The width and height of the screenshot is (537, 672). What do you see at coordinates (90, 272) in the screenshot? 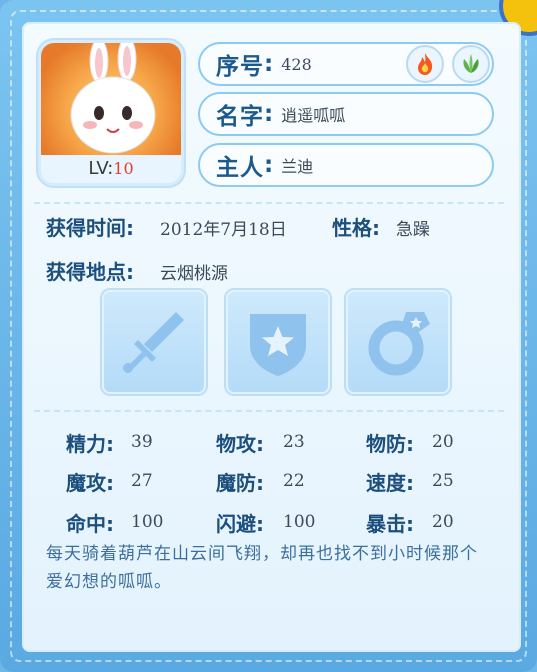
I see `obtained-place-label: 获得地点:` at bounding box center [90, 272].